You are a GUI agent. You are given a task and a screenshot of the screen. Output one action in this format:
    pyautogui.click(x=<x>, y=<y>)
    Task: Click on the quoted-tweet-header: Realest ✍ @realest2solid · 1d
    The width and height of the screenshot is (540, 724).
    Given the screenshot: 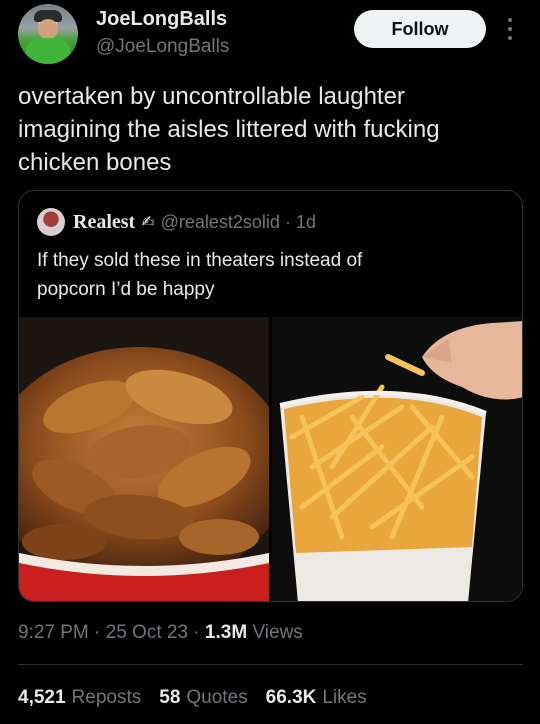 What is the action you would take?
    pyautogui.click(x=176, y=222)
    